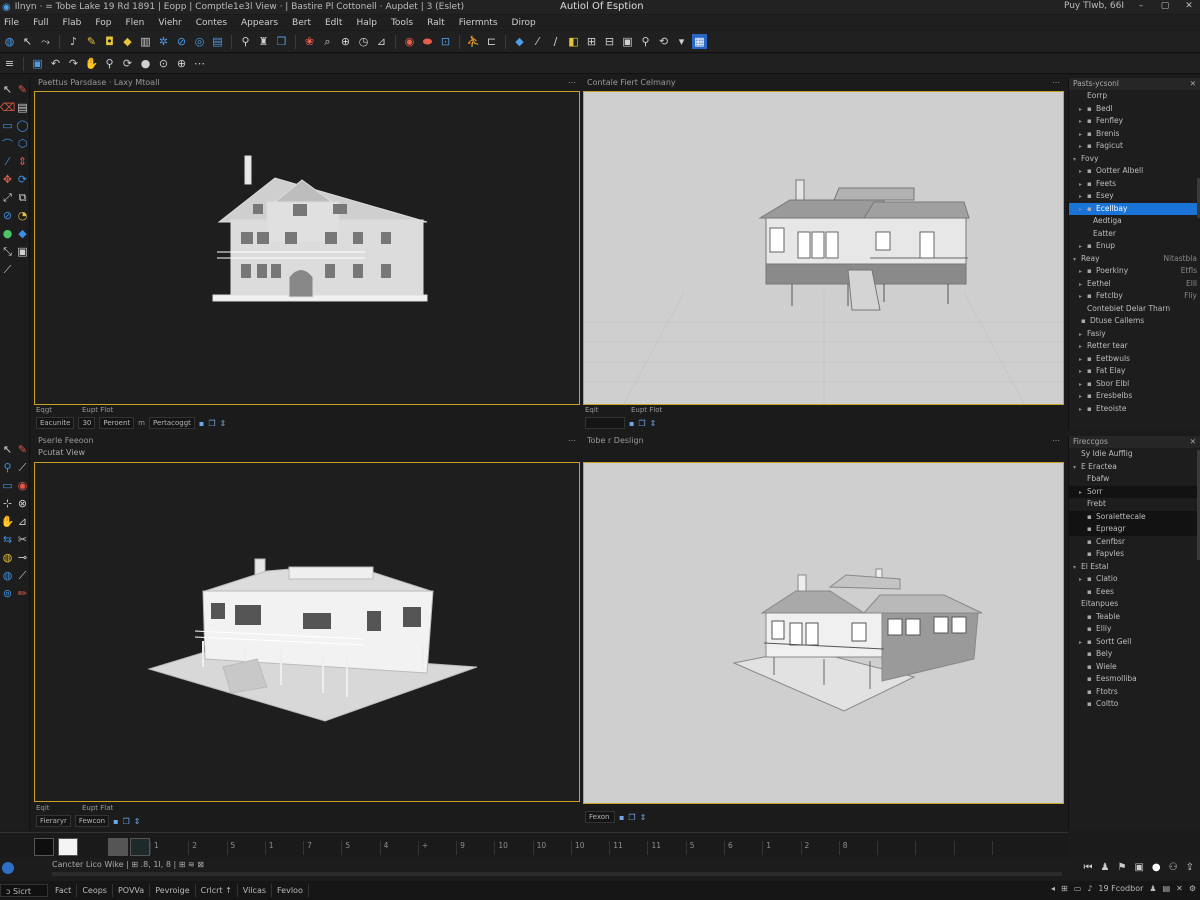  I want to click on tree-row: ▸ ▪ Eetbwuls, so click(1134, 359).